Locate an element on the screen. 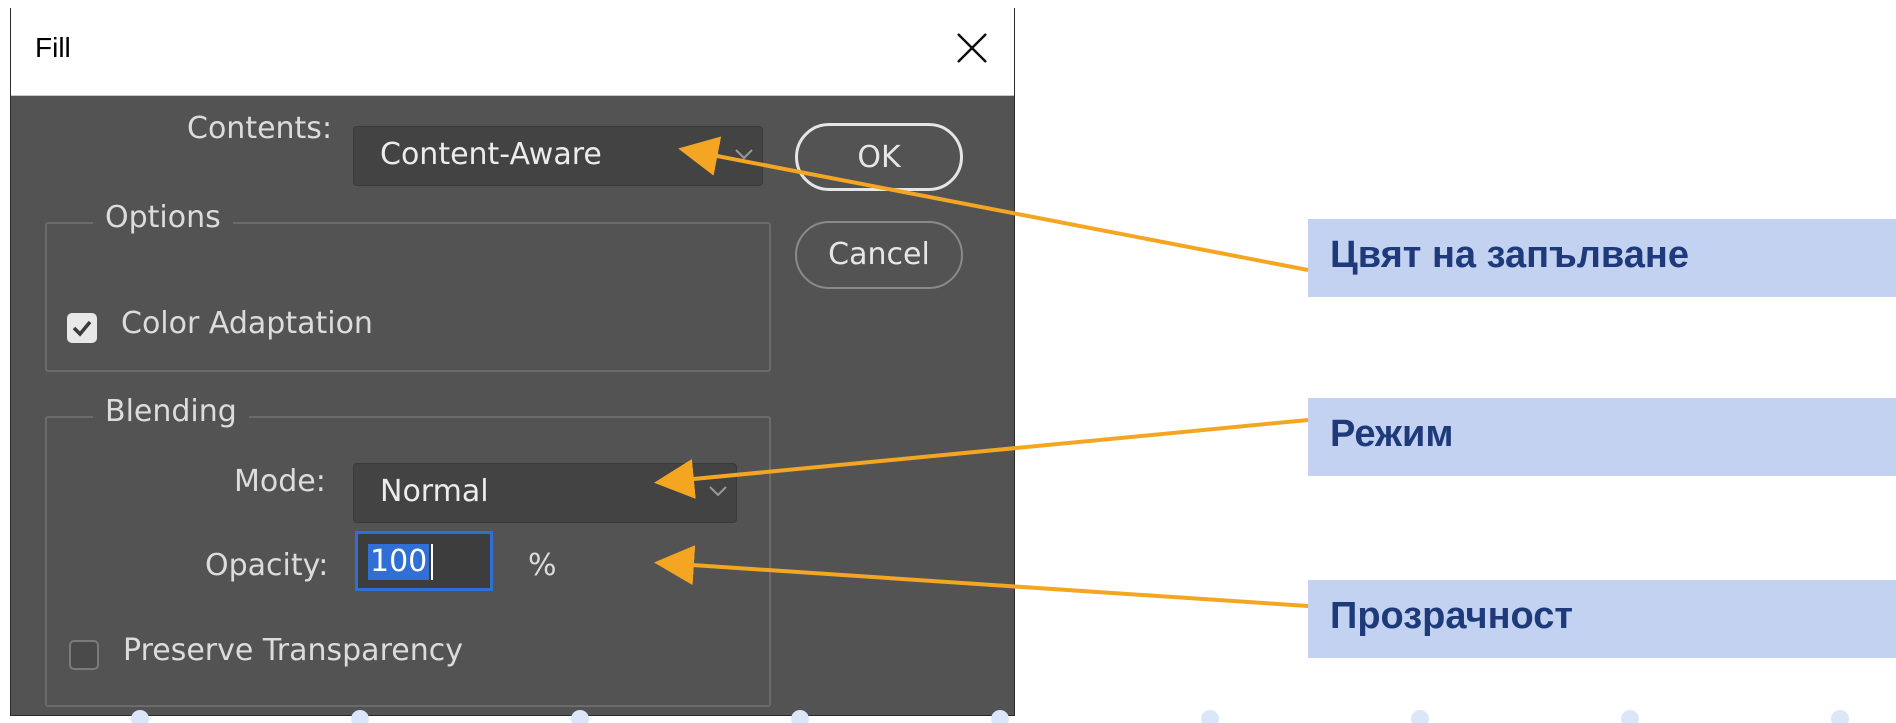  decorative-dots is located at coordinates (990, 716).